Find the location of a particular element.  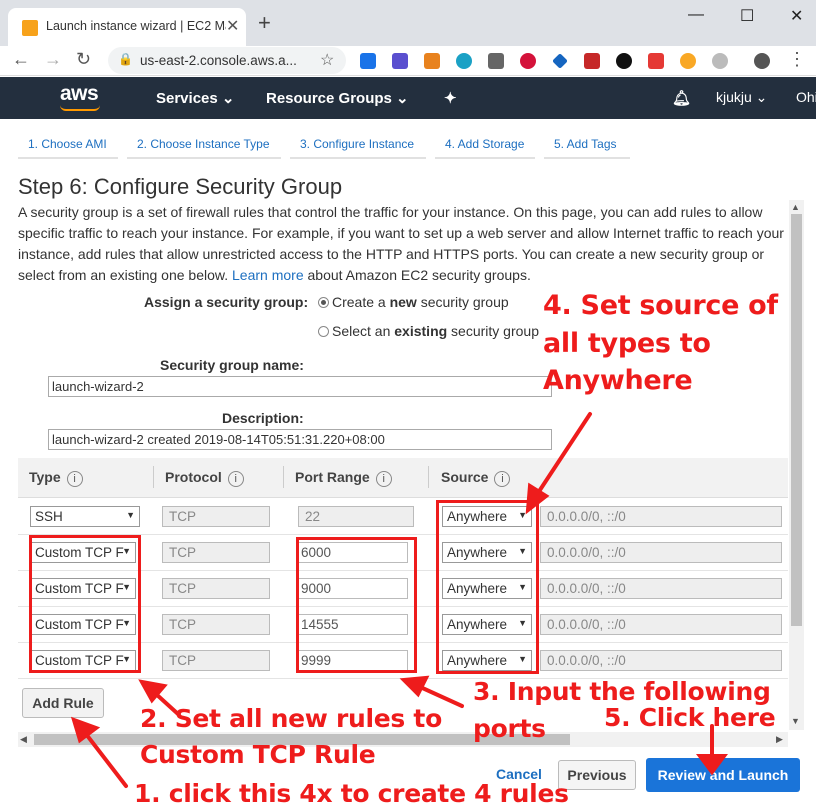

annotation-4-line1: 4. Set source of is located at coordinates (660, 305).